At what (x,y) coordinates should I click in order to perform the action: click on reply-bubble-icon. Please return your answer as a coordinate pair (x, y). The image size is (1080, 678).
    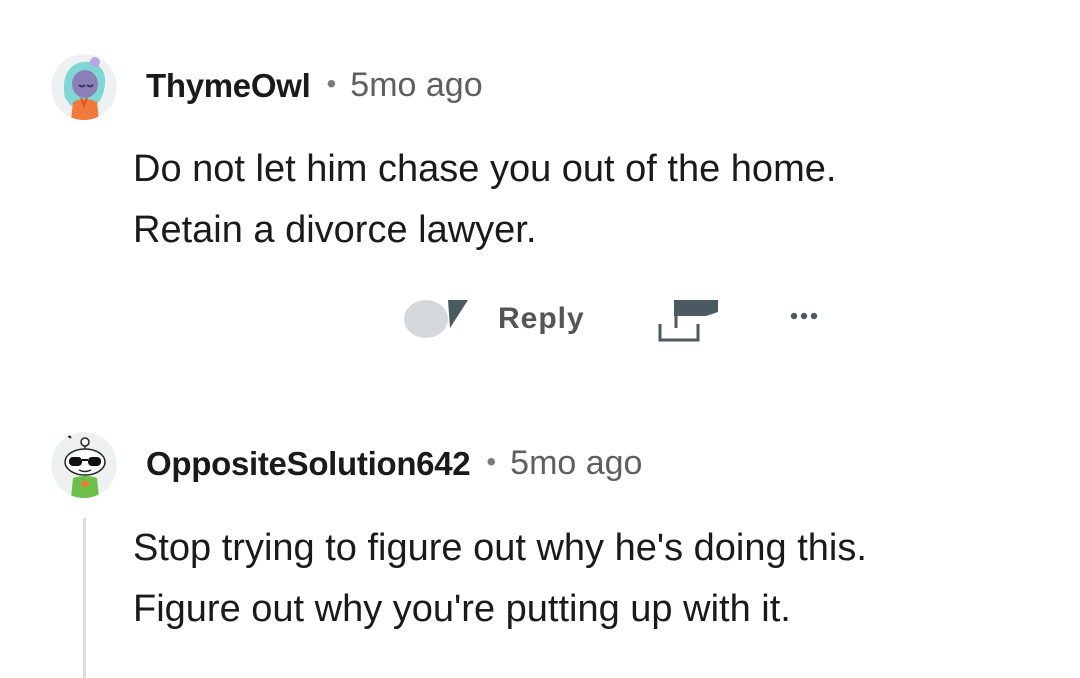
    Looking at the image, I should click on (426, 319).